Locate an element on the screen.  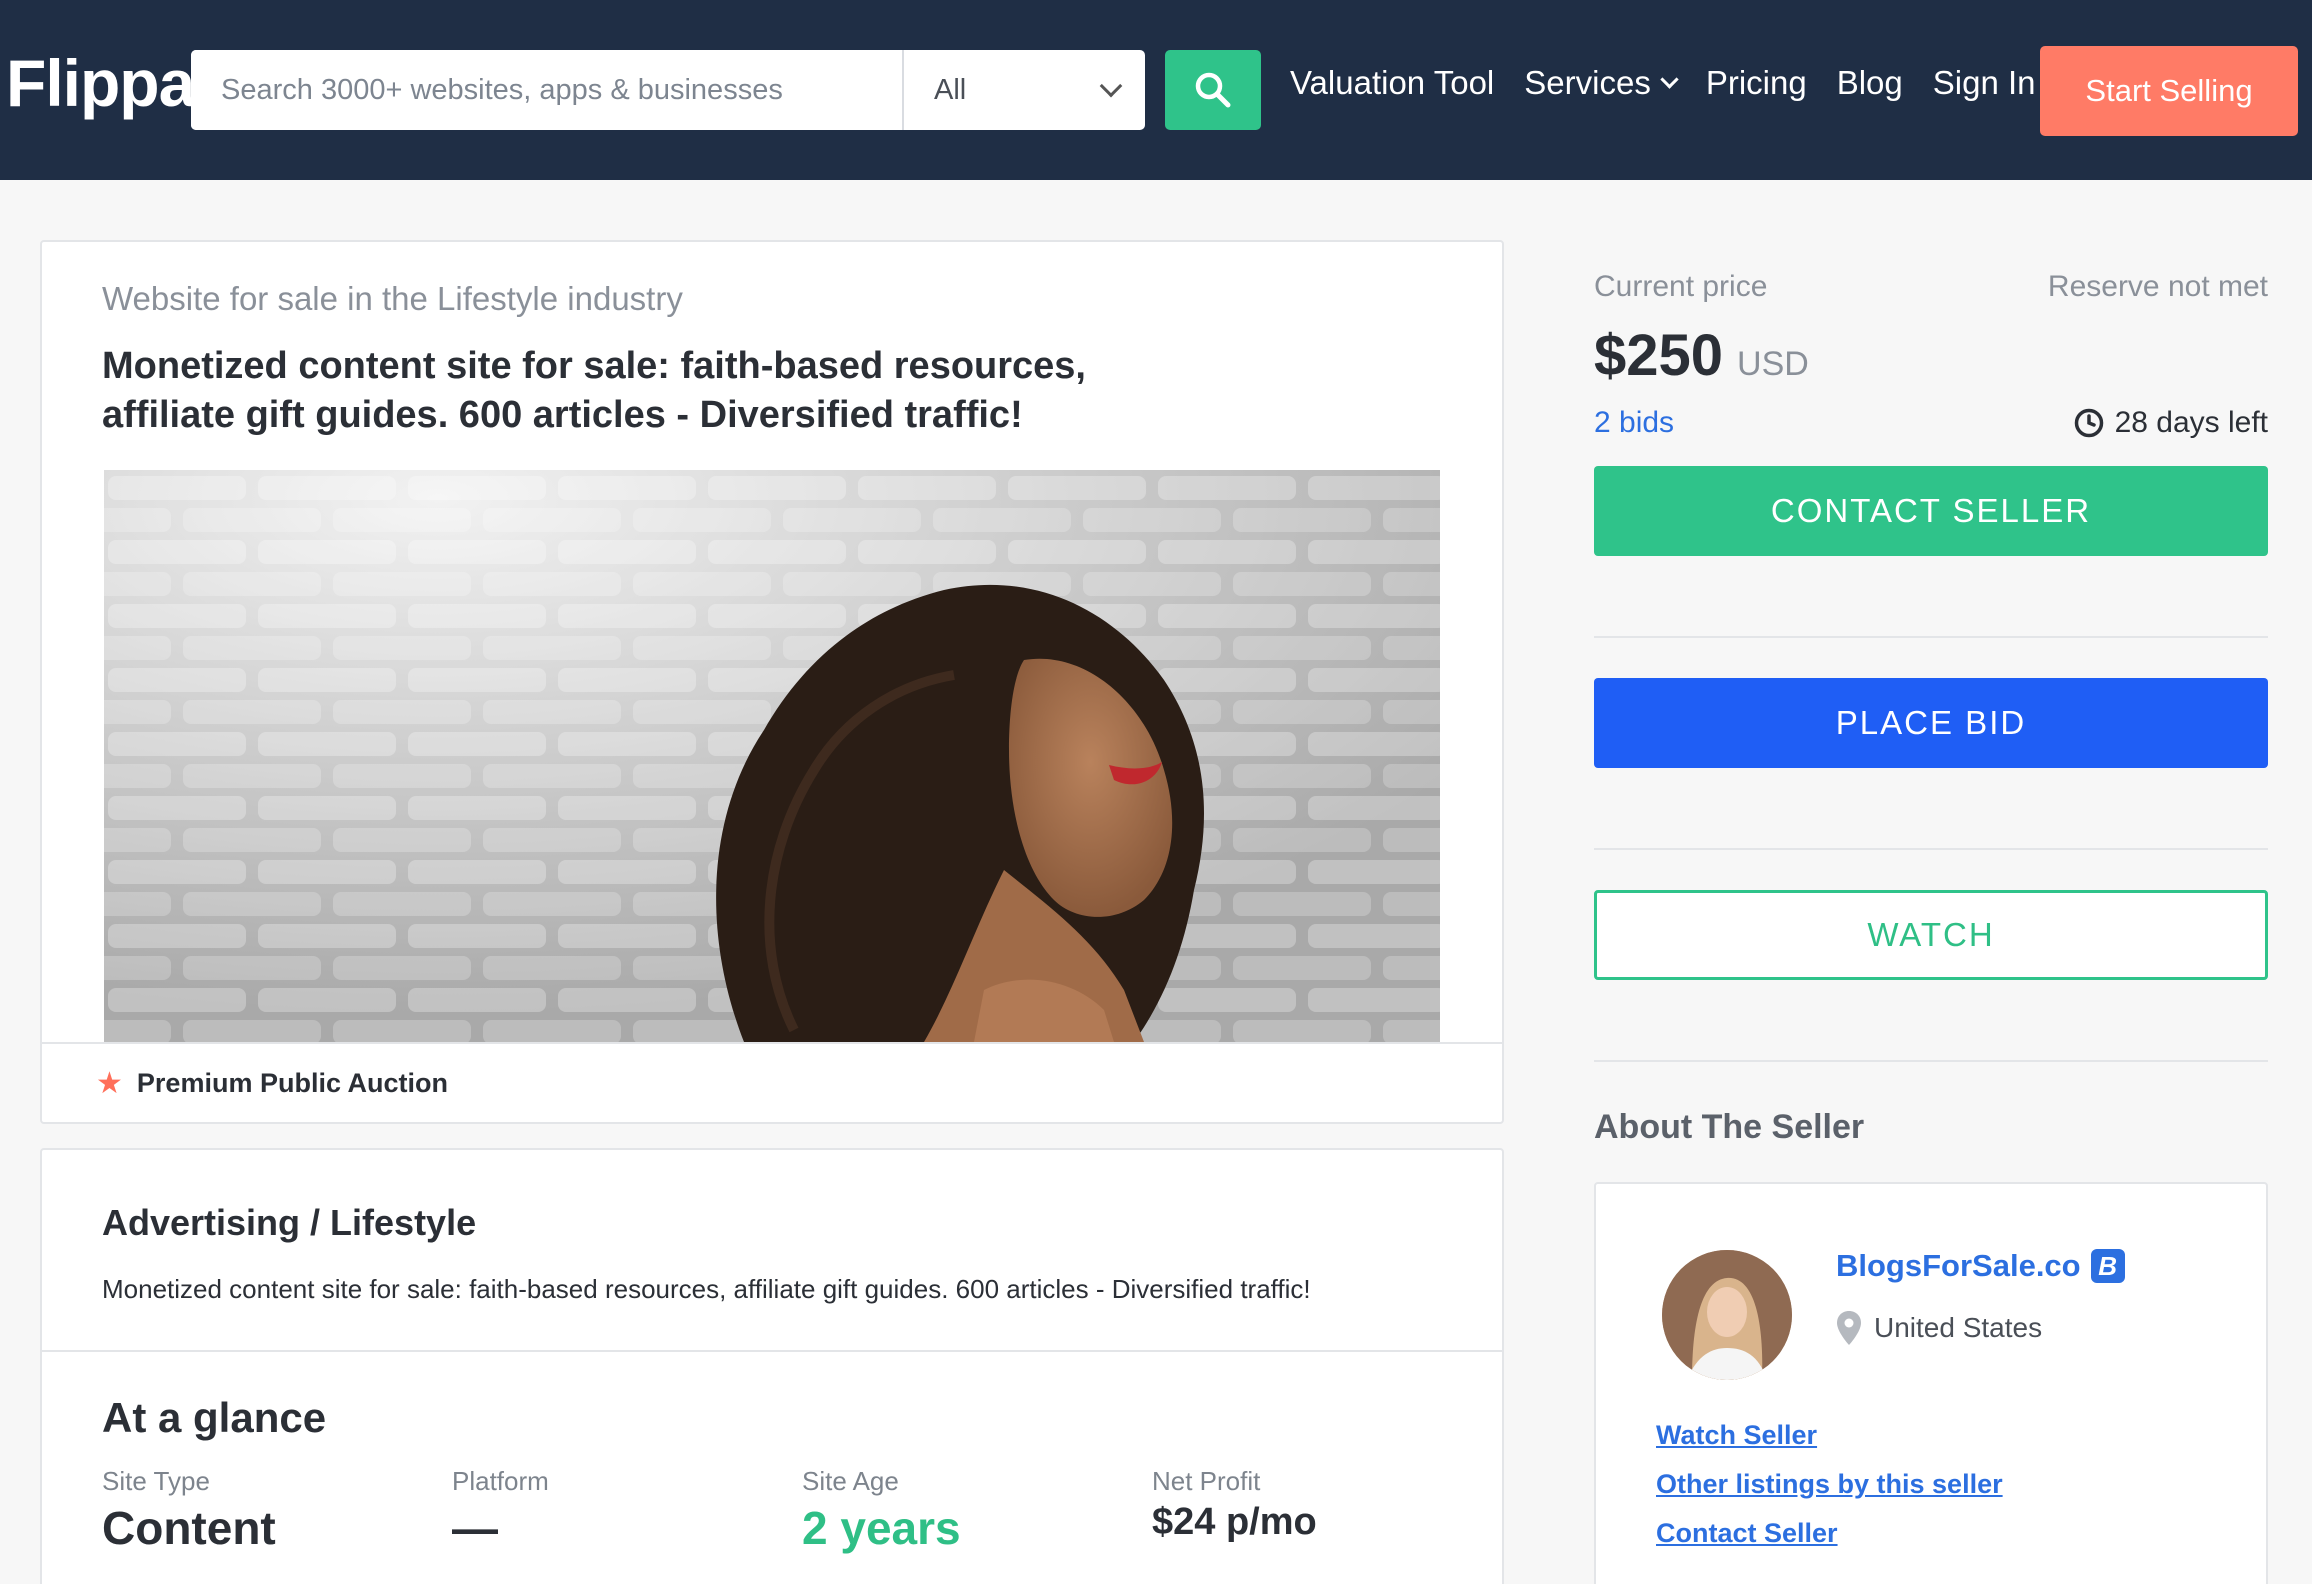
stat-site-age: Site Age 2 years is located at coordinates (881, 1510).